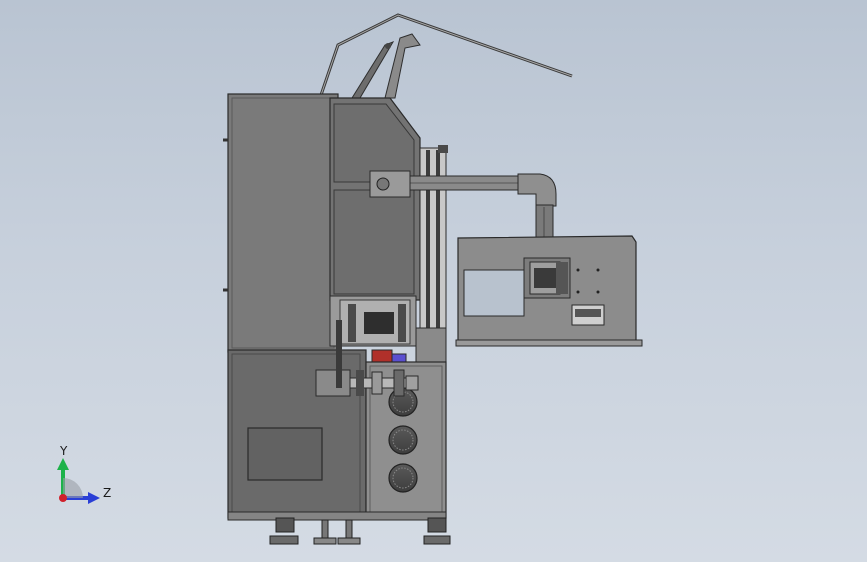 The width and height of the screenshot is (867, 562). What do you see at coordinates (360, 531) in the screenshot?
I see `leveling-feet` at bounding box center [360, 531].